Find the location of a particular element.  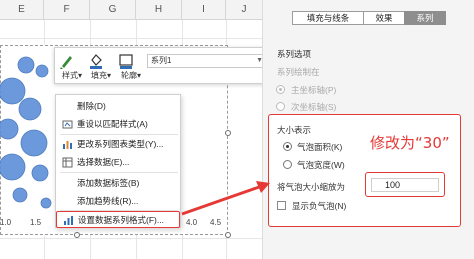

scale-bubble-size-label: 将气泡大小缩放为 is located at coordinates (311, 187).